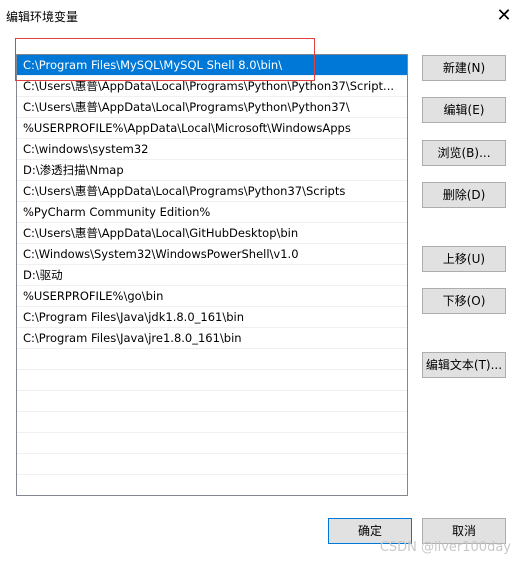 This screenshot has width=527, height=563. Describe the element at coordinates (464, 301) in the screenshot. I see `move-down-button: 下移(O)` at that location.